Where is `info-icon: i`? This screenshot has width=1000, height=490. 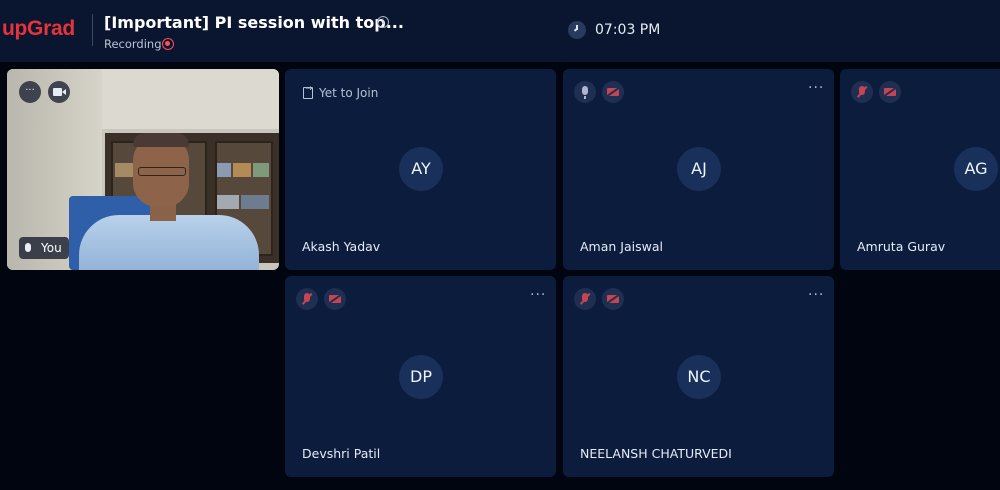
info-icon: i is located at coordinates (383, 22).